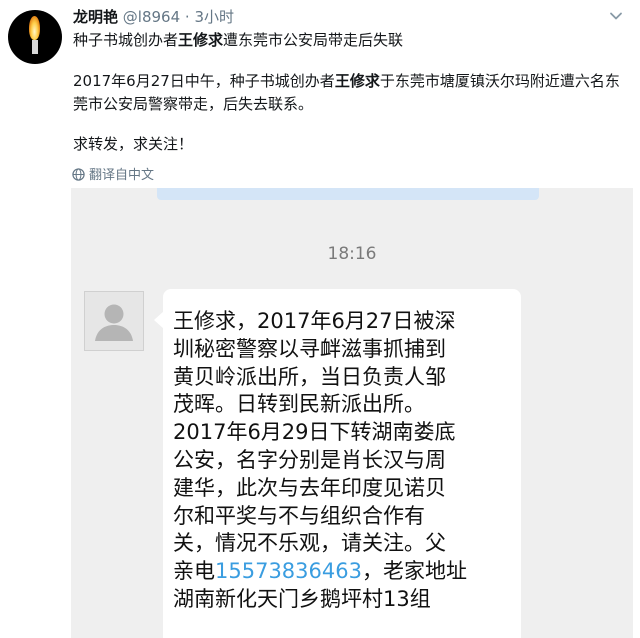 This screenshot has width=640, height=638. I want to click on title-pre: 种子书城创办者, so click(126, 40).